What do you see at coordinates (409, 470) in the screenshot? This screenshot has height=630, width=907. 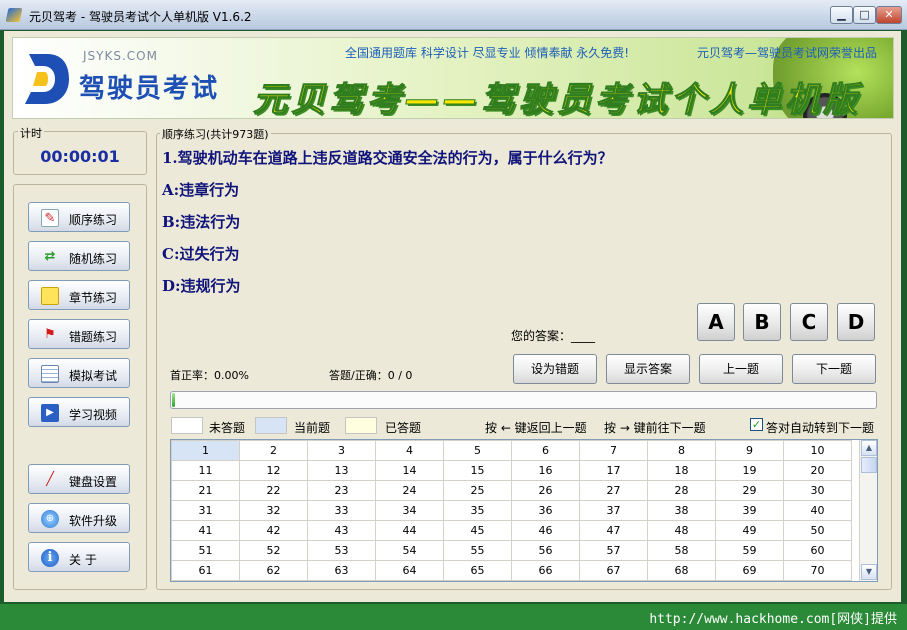 I see `question-number-cell: 14` at bounding box center [409, 470].